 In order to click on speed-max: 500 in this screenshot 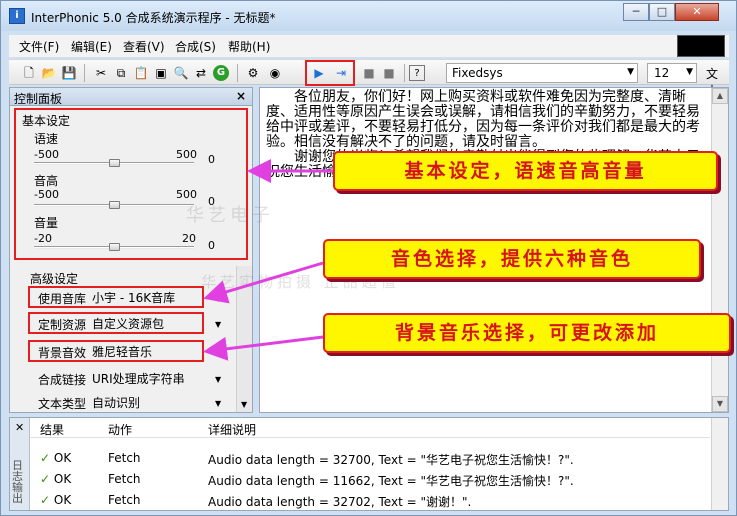, I will do `click(186, 154)`.